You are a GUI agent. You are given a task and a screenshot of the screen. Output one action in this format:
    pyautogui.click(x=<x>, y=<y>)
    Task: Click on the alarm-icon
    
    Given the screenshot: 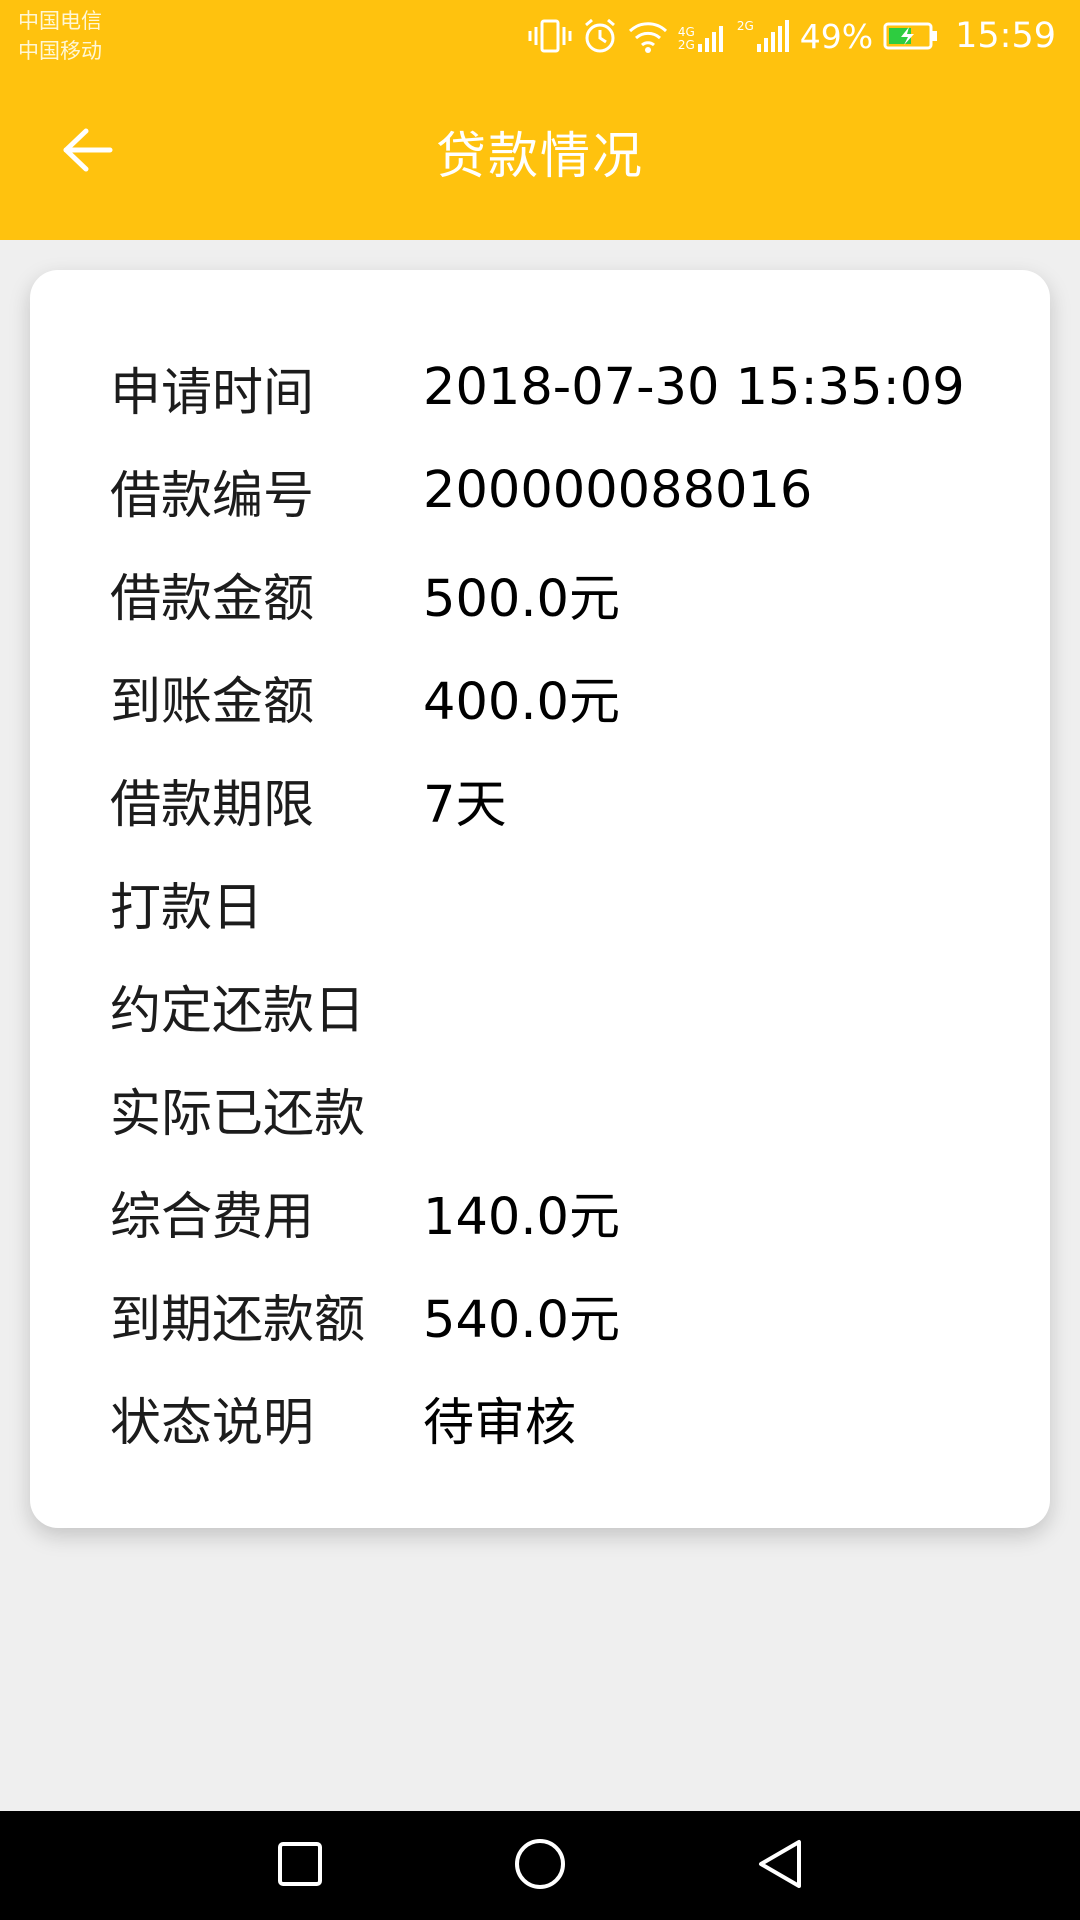 What is the action you would take?
    pyautogui.click(x=600, y=36)
    